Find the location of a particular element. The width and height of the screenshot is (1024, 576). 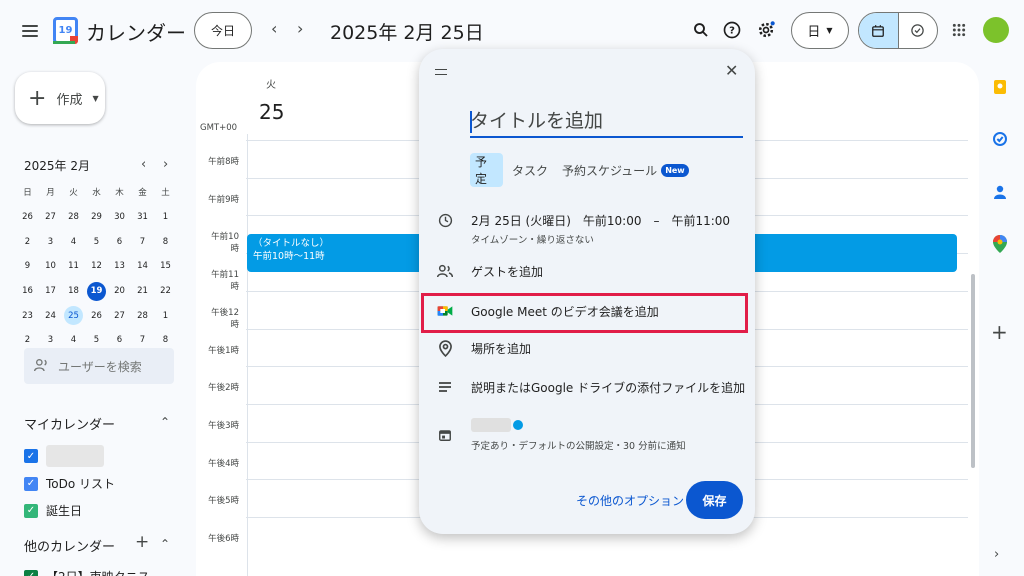

help-icon: ? is located at coordinates (732, 30).